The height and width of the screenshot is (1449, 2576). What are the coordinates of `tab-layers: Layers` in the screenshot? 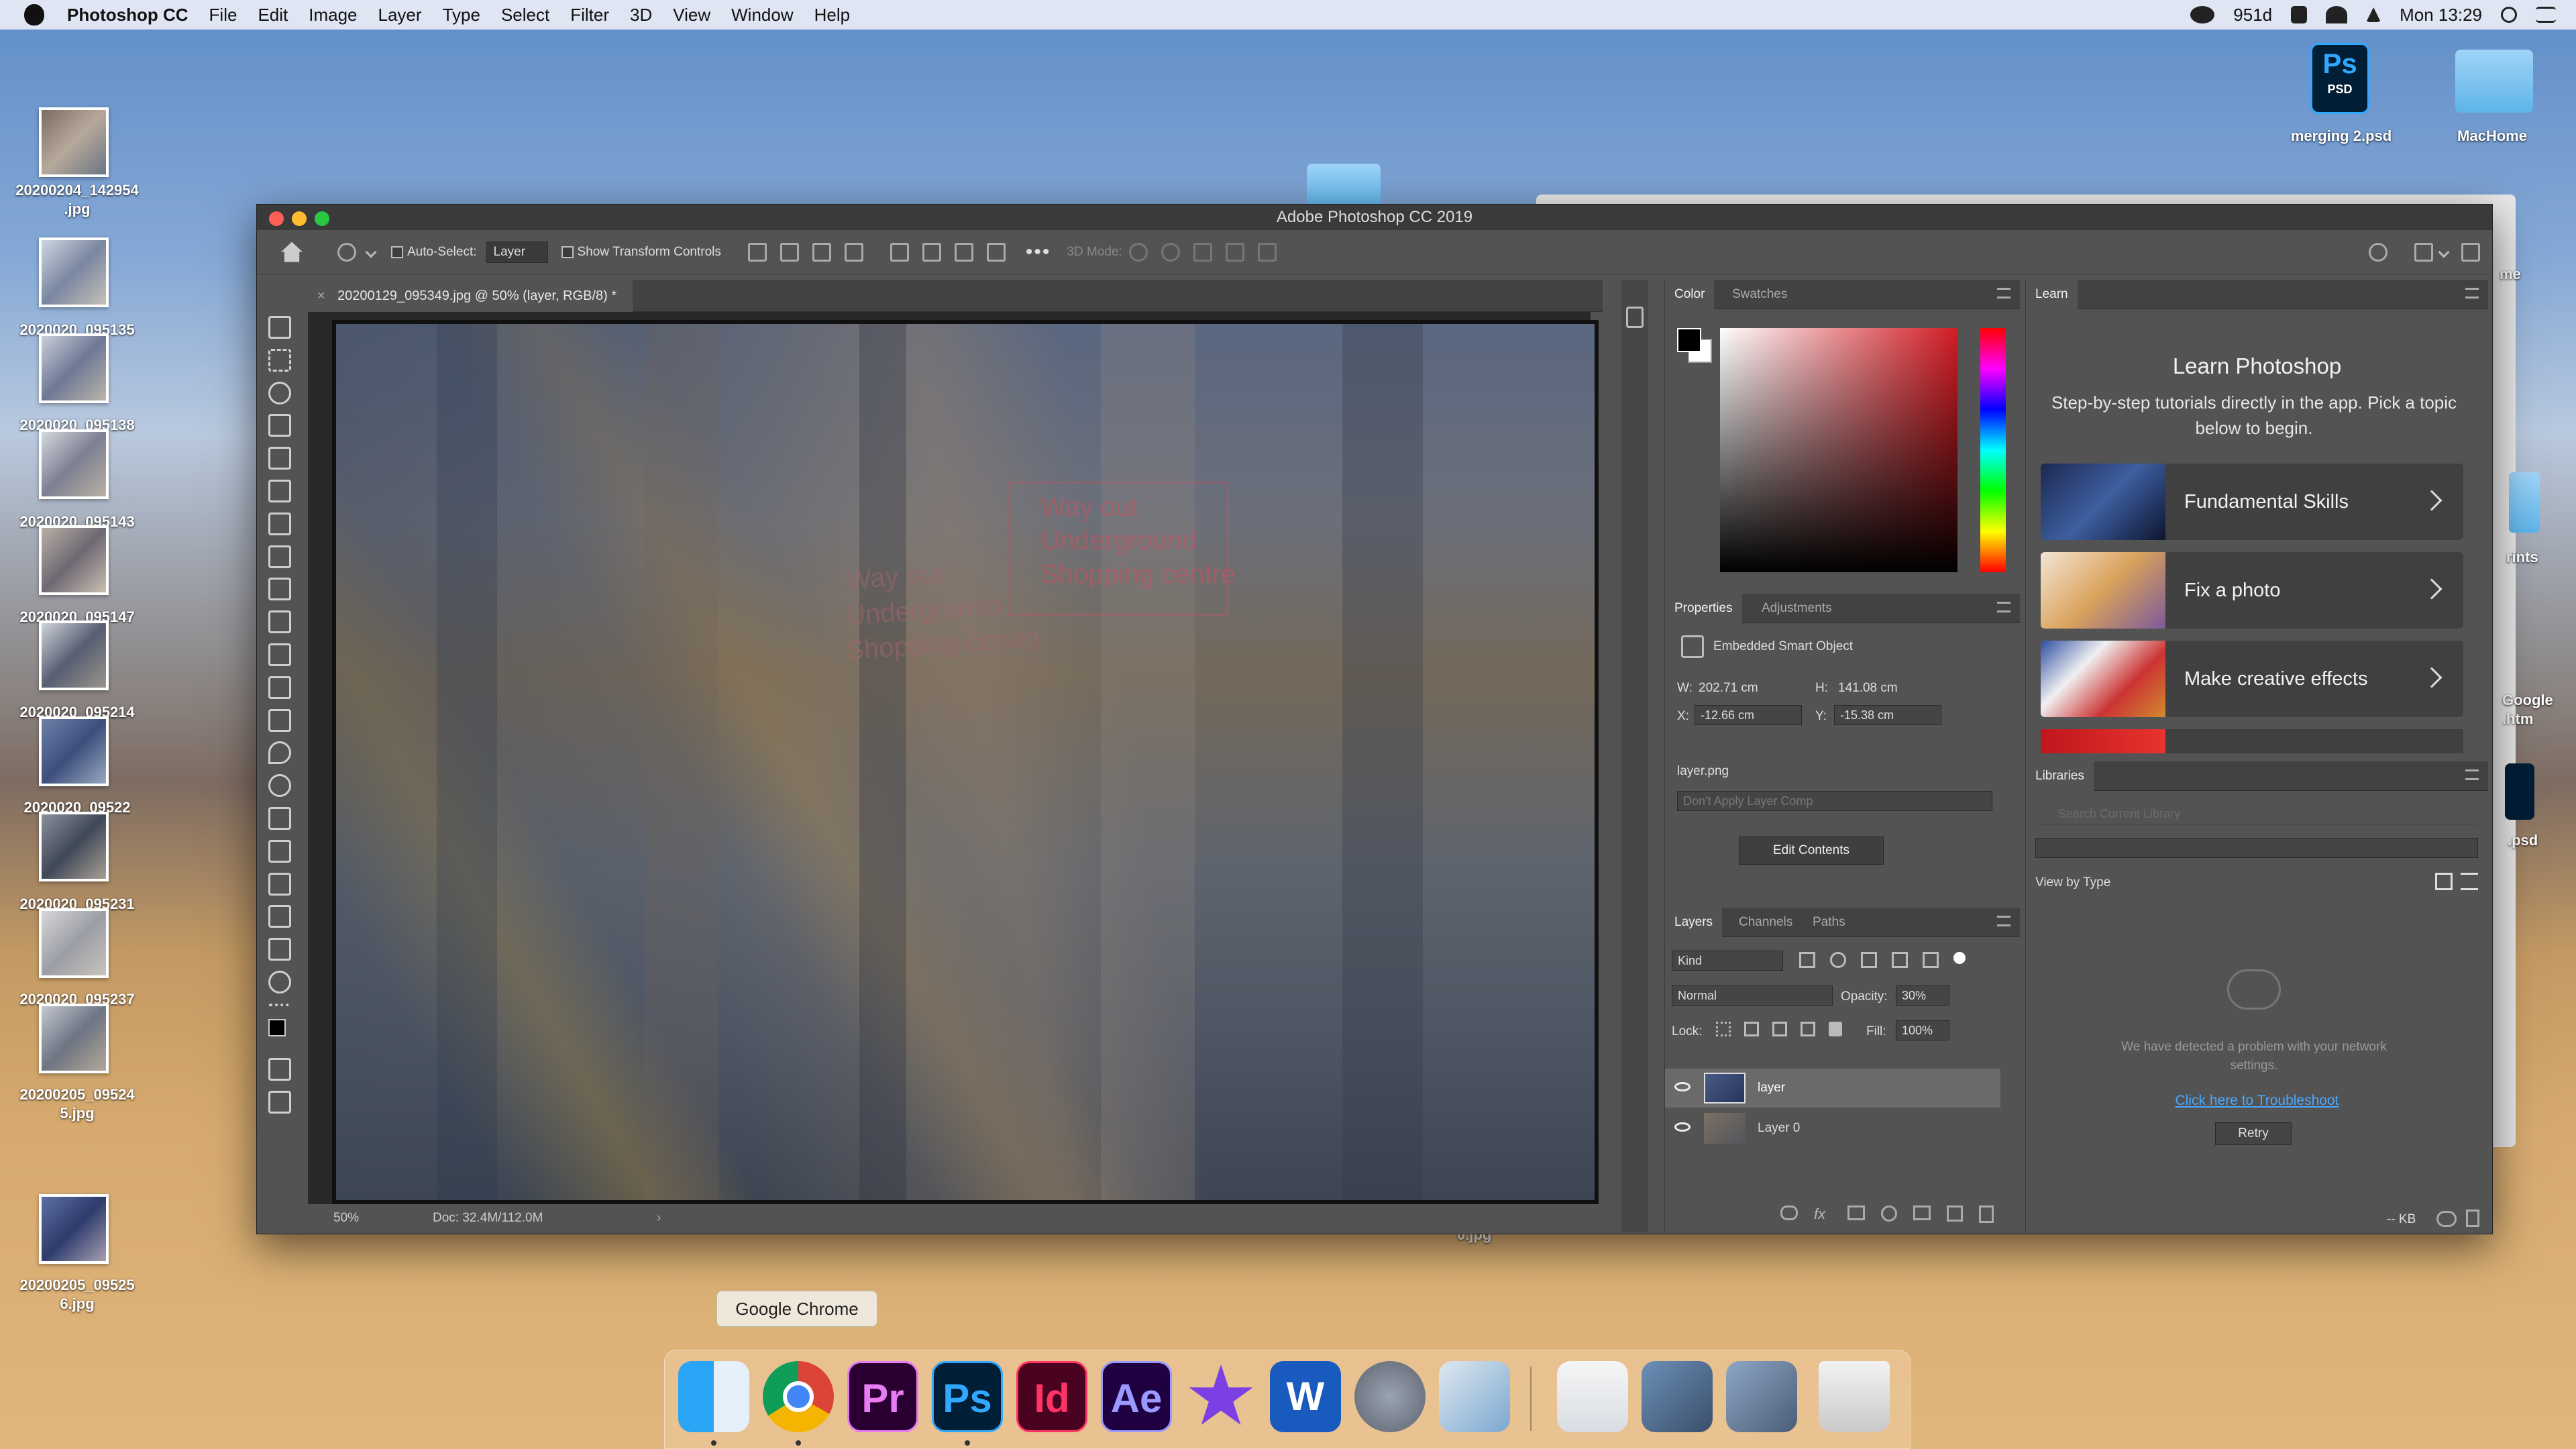 It's located at (1694, 922).